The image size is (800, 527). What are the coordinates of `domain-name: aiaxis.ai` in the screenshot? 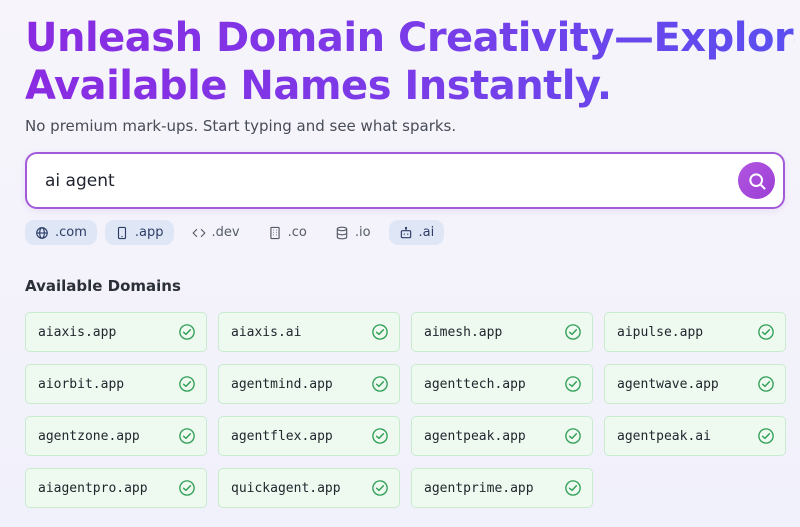 It's located at (266, 332).